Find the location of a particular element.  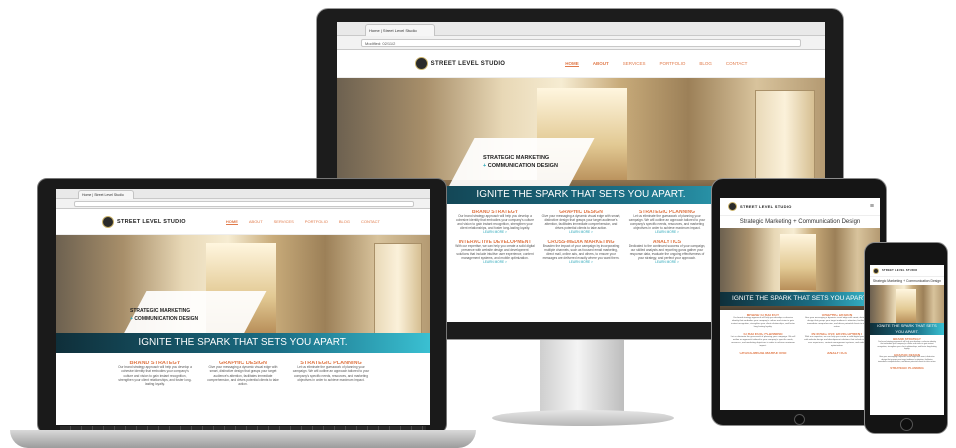

service-title: STRATEGIC PLANNING is located at coordinates (907, 367).